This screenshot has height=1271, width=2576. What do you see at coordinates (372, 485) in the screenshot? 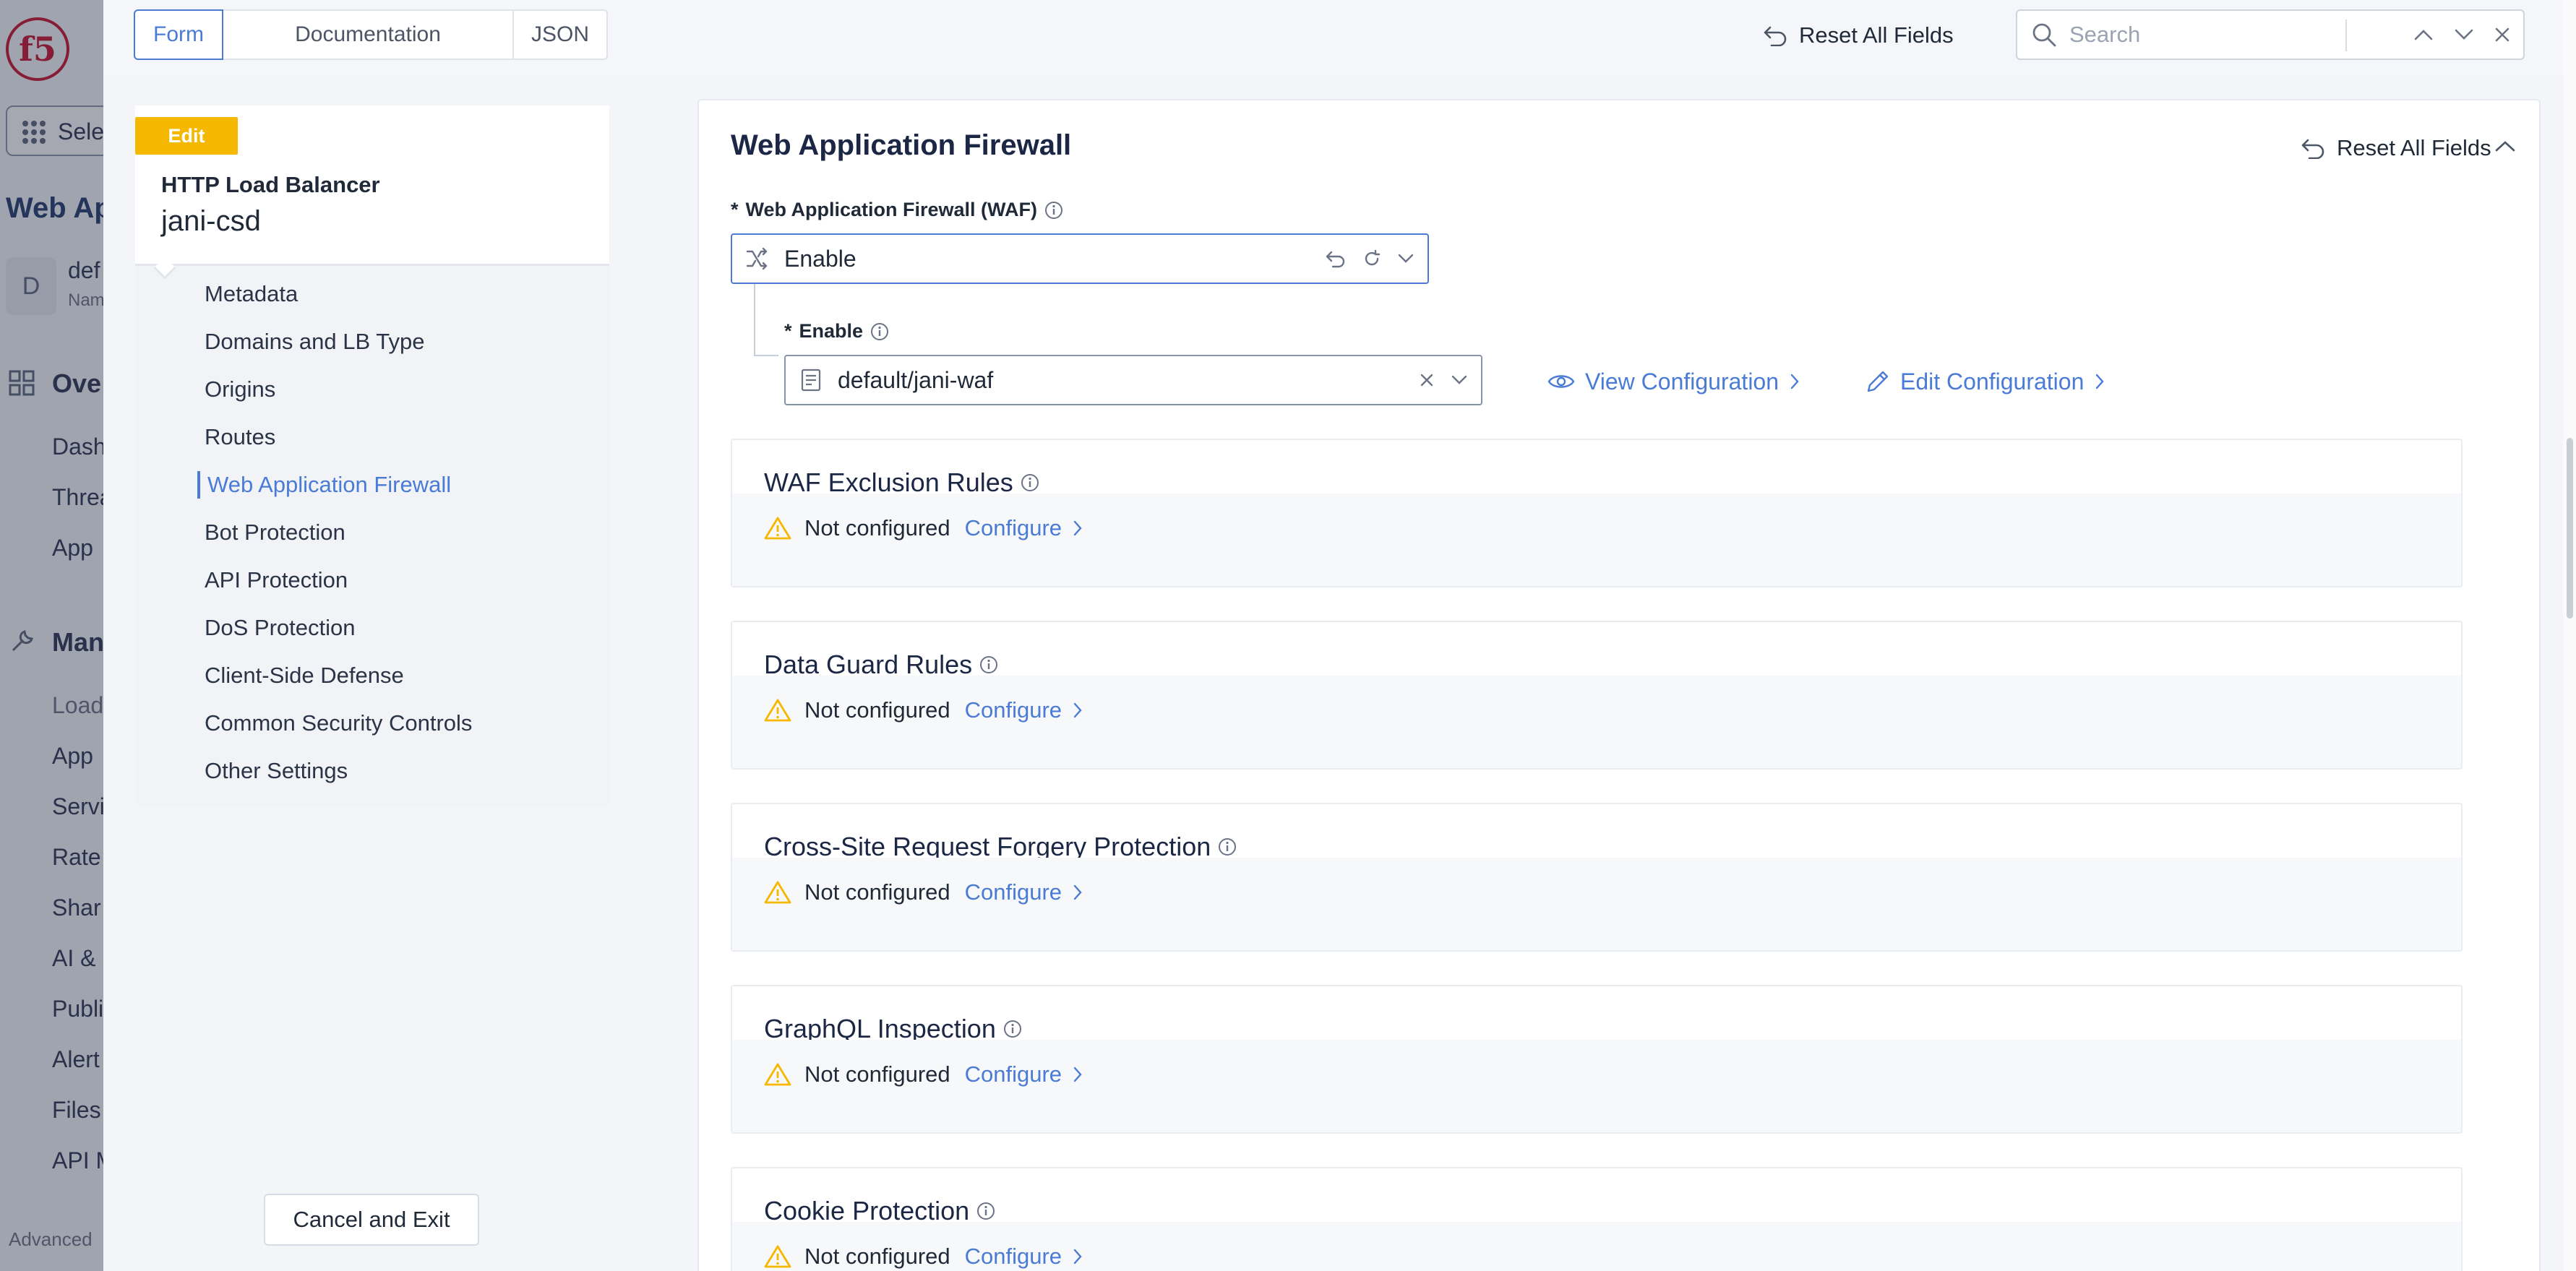
I see `nav-item-web-application-firewall: Web Application Firewall` at bounding box center [372, 485].